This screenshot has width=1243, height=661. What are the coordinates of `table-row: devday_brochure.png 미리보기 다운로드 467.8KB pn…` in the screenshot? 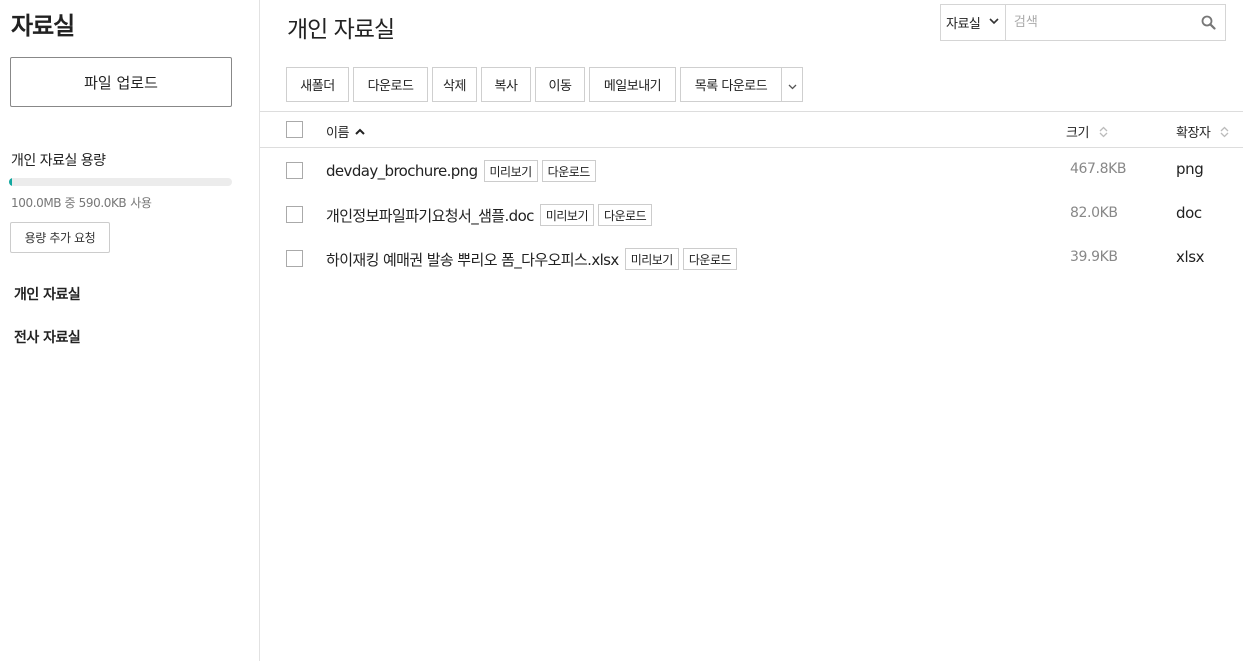 It's located at (751, 170).